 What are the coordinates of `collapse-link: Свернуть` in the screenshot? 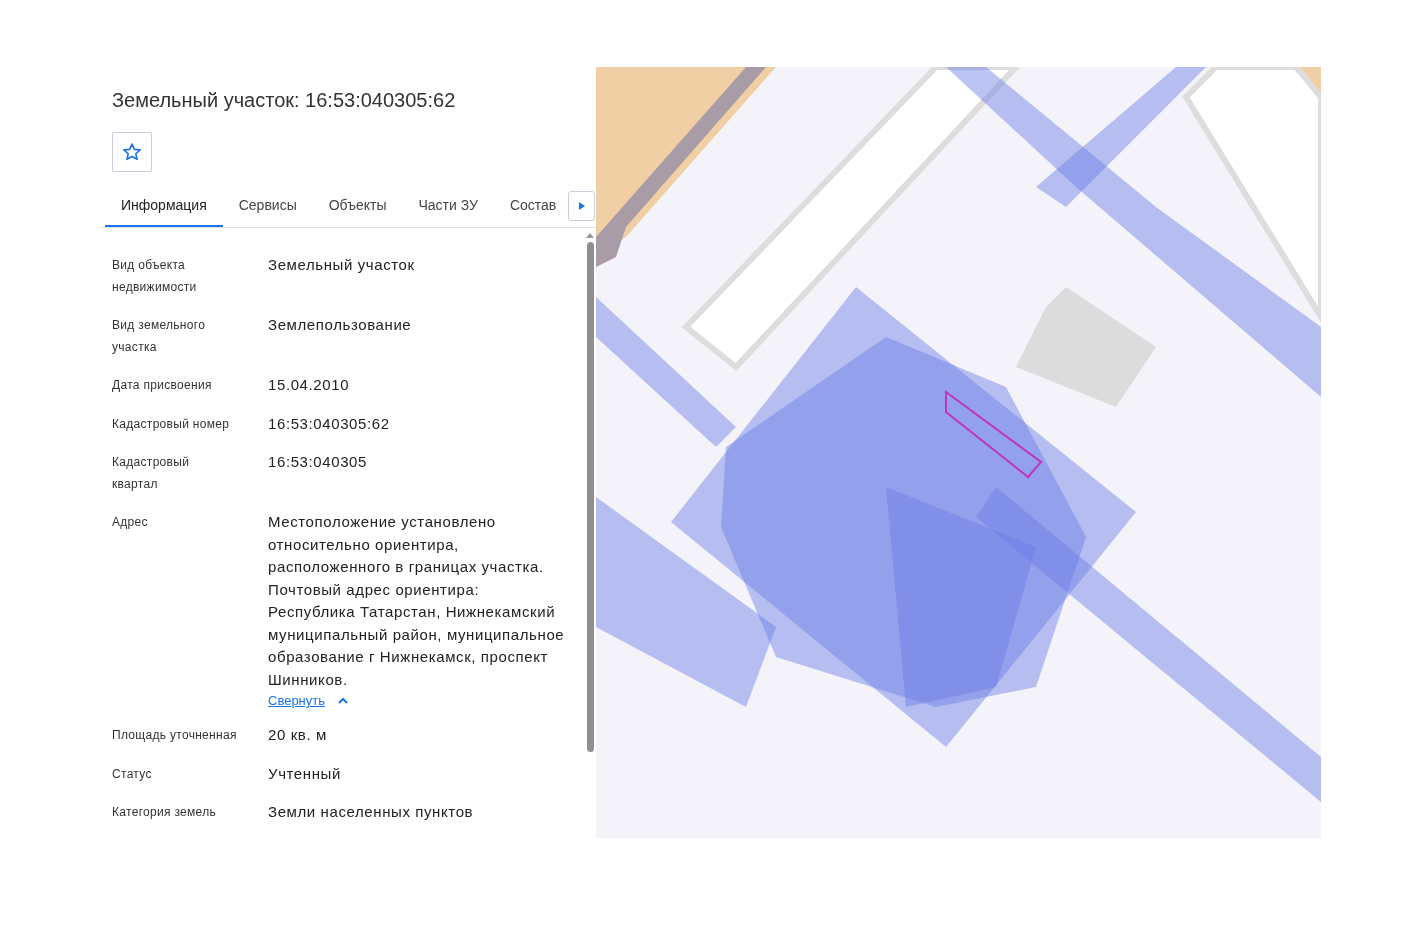 It's located at (296, 700).